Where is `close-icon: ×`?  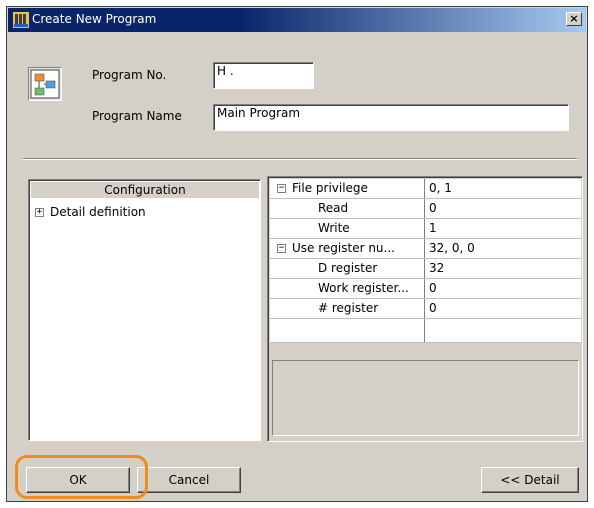 close-icon: × is located at coordinates (574, 18).